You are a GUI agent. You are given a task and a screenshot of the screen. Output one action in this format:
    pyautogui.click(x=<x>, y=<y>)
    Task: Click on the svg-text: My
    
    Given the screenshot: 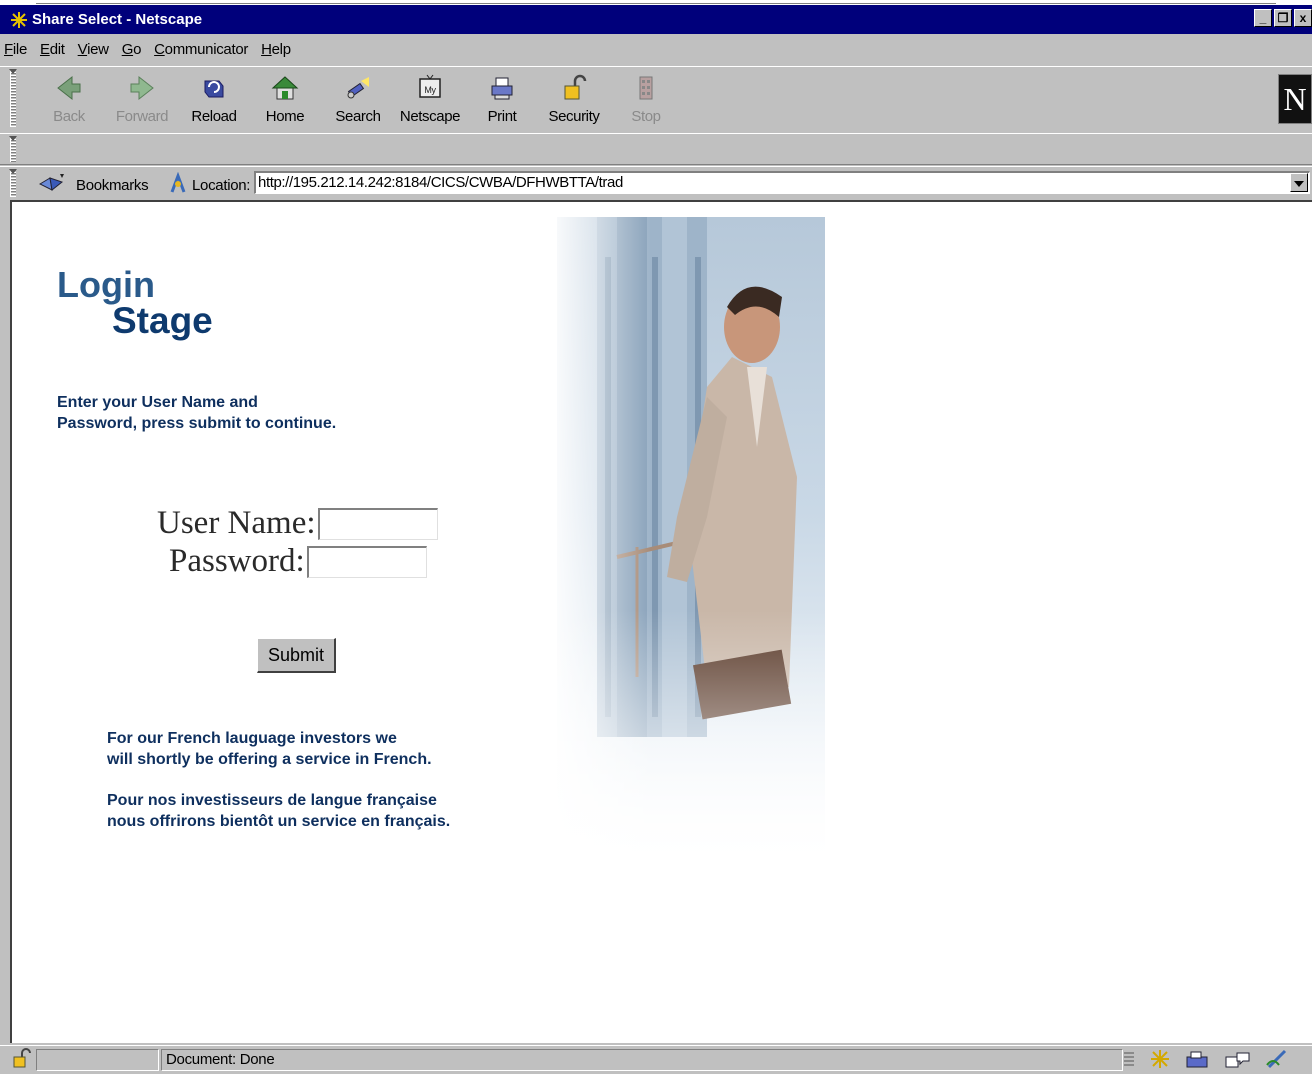 What is the action you would take?
    pyautogui.click(x=430, y=90)
    